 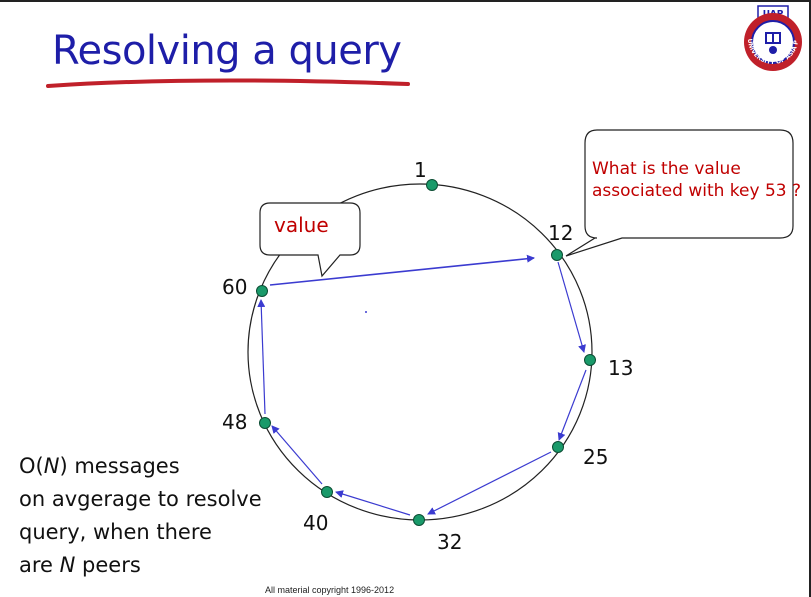 I want to click on note-line-2: on avgerage to resolve, so click(x=140, y=499).